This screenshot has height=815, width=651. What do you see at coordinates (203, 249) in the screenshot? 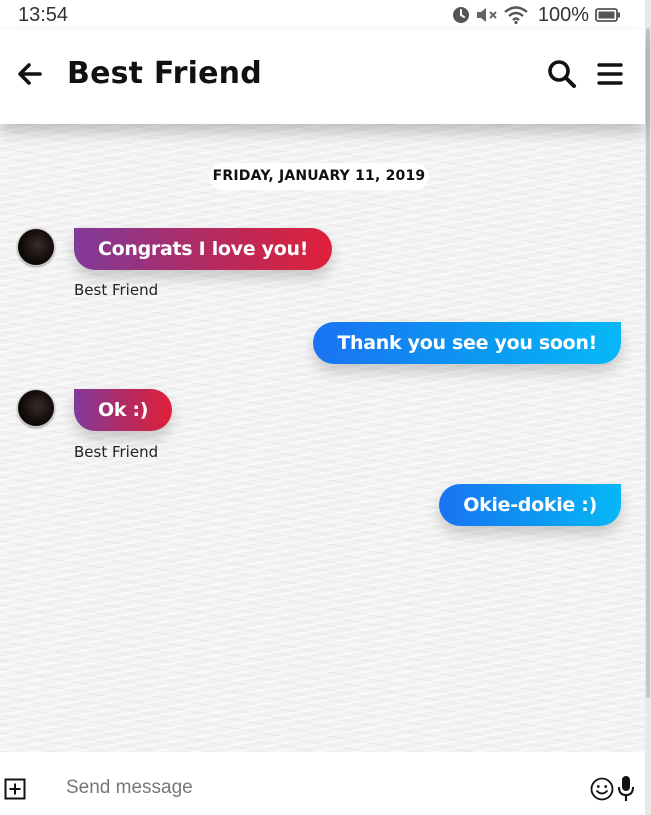
I see `incoming-message-bubble: Congrats I love you!` at bounding box center [203, 249].